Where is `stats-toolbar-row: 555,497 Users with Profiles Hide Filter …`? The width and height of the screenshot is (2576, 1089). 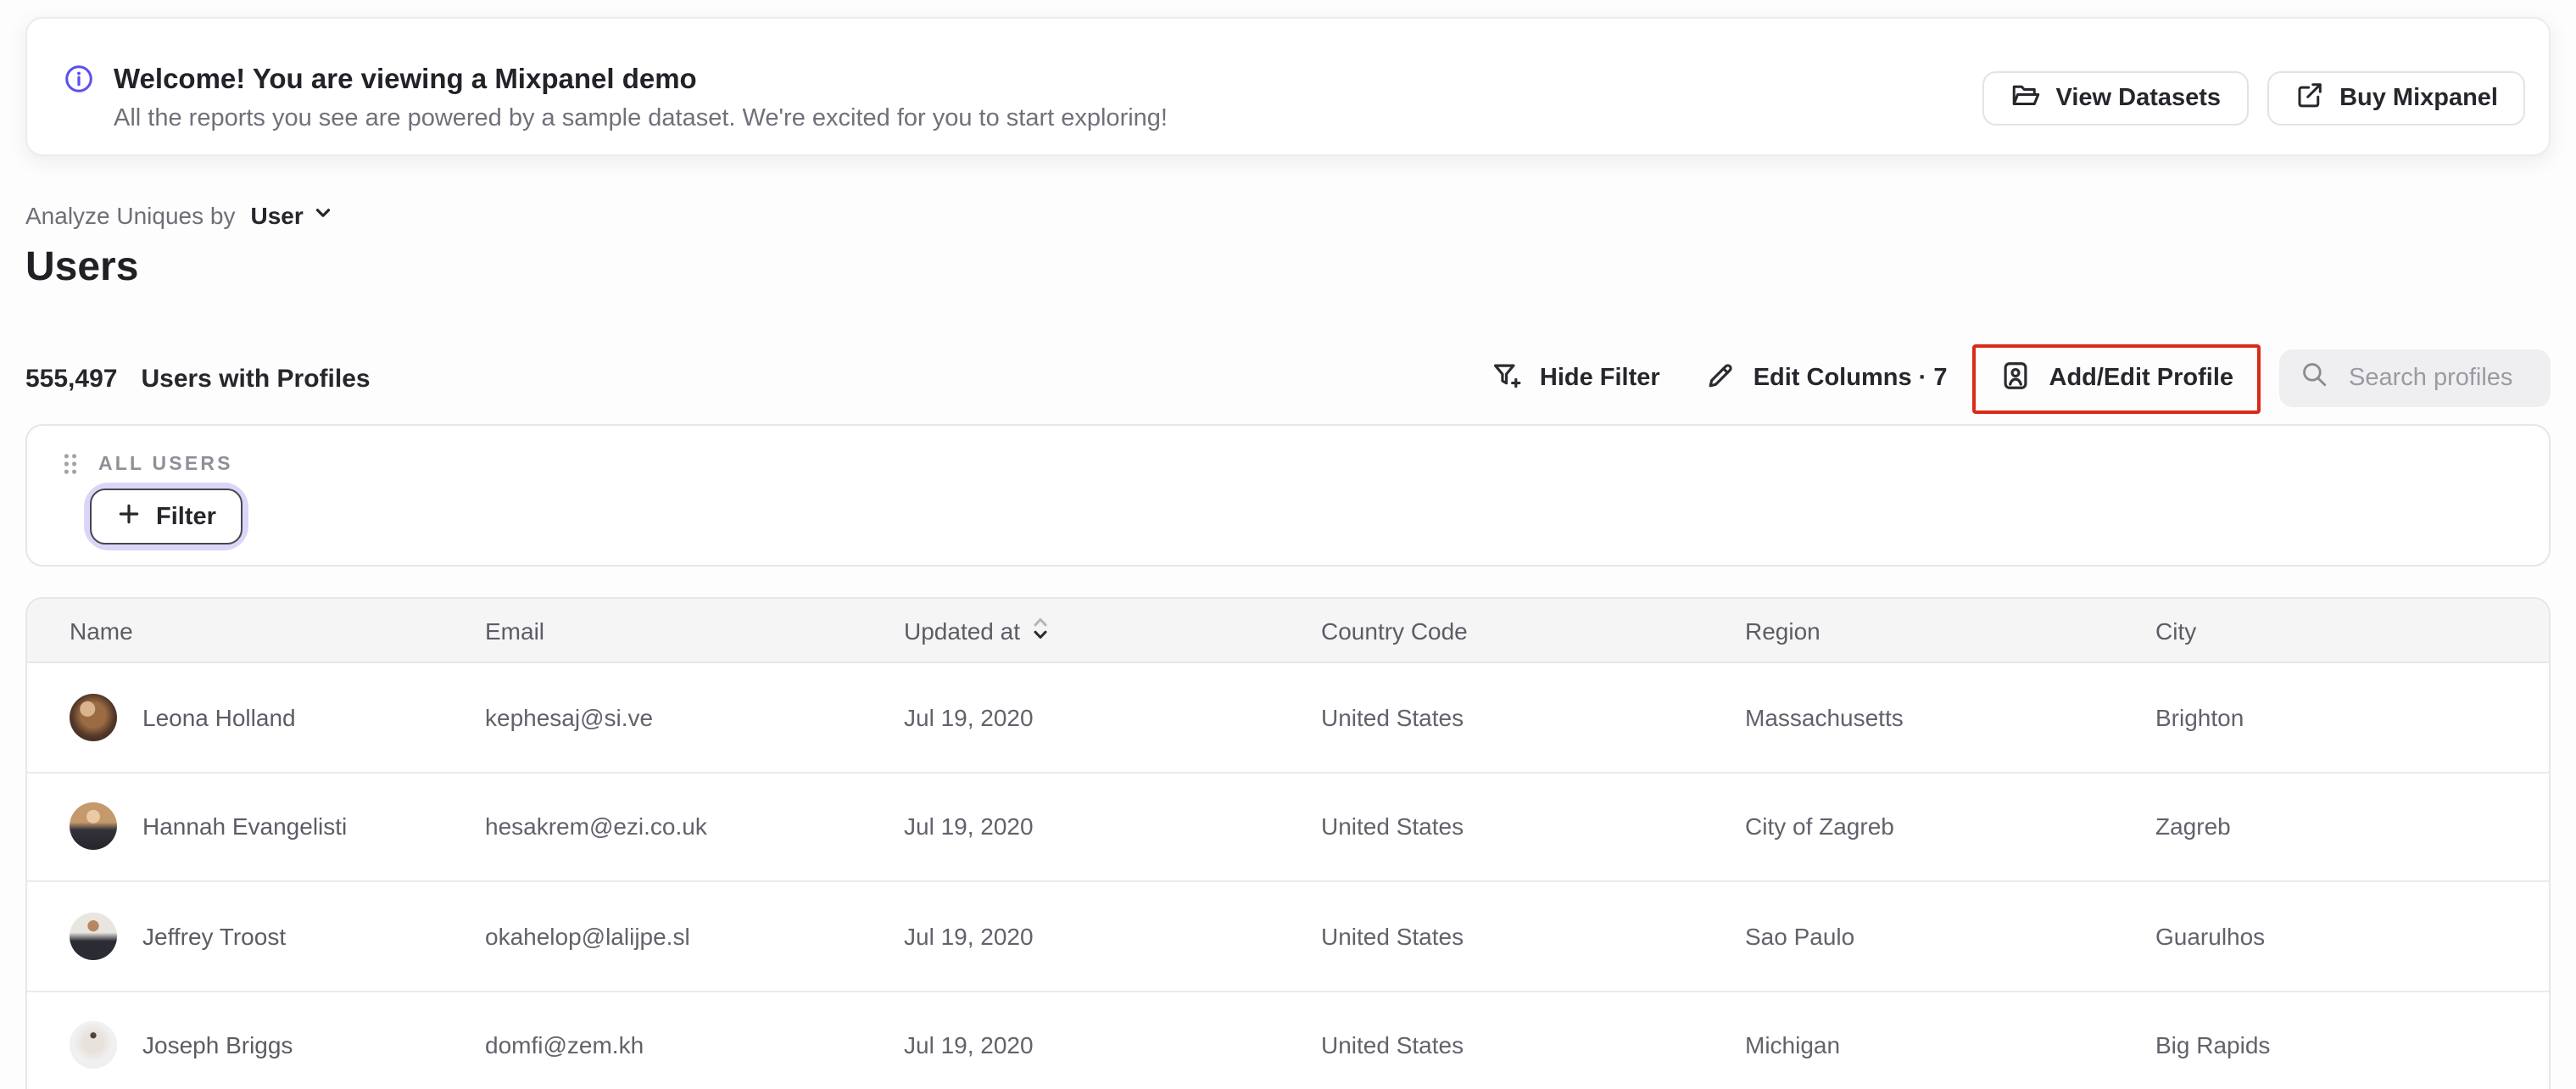 stats-toolbar-row: 555,497 Users with Profiles Hide Filter … is located at coordinates (1288, 378).